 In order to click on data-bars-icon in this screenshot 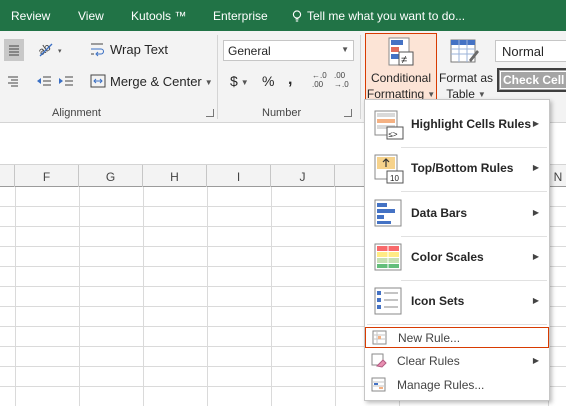, I will do `click(388, 213)`.